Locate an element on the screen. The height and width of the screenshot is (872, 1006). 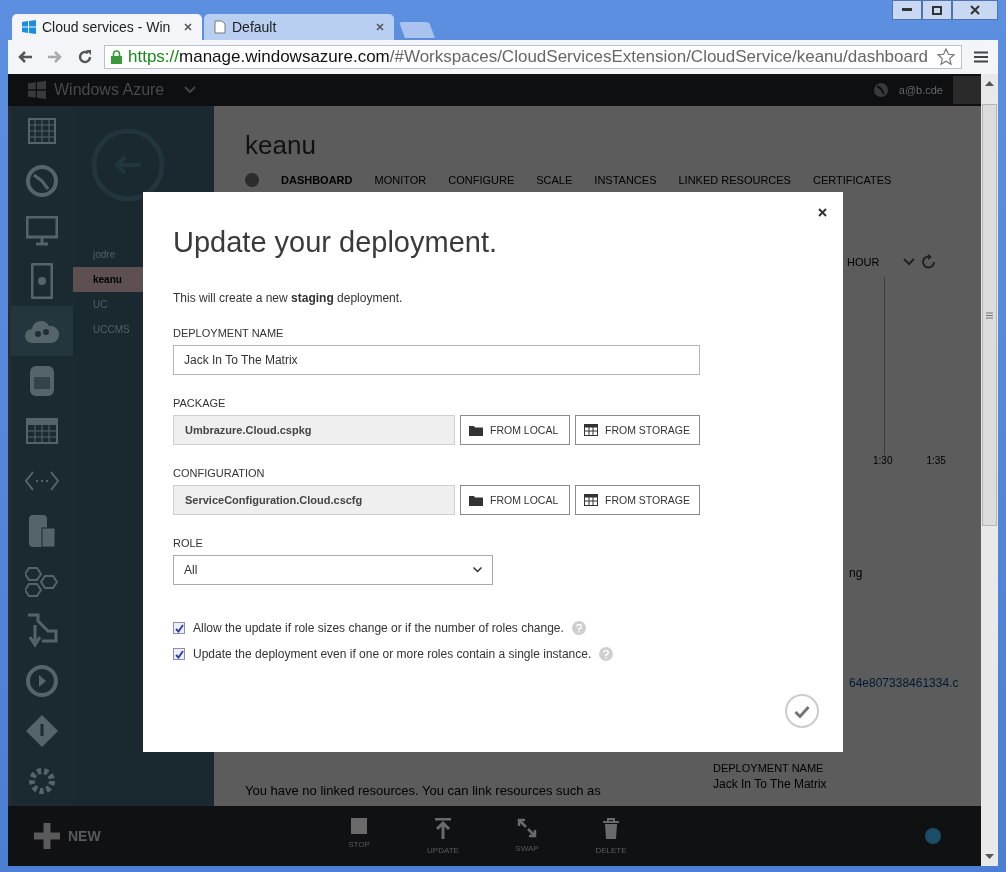
back-circle-icon is located at coordinates (128, 165).